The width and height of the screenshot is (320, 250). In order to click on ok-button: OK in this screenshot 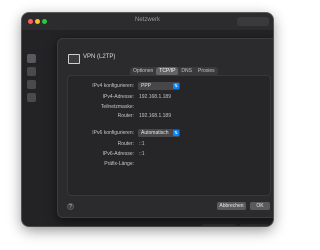, I will do `click(260, 206)`.